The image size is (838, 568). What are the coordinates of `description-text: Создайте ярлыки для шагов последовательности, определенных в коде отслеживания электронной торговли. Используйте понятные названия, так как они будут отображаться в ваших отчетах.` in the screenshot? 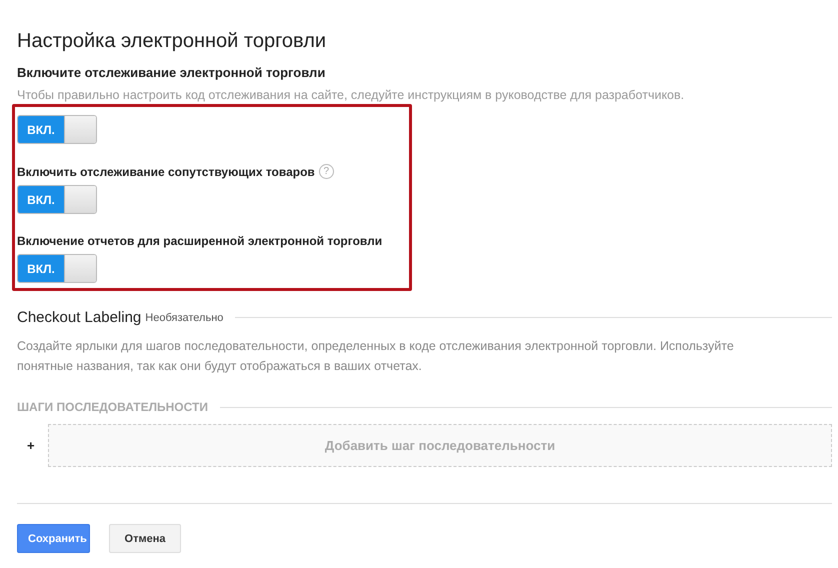 It's located at (376, 356).